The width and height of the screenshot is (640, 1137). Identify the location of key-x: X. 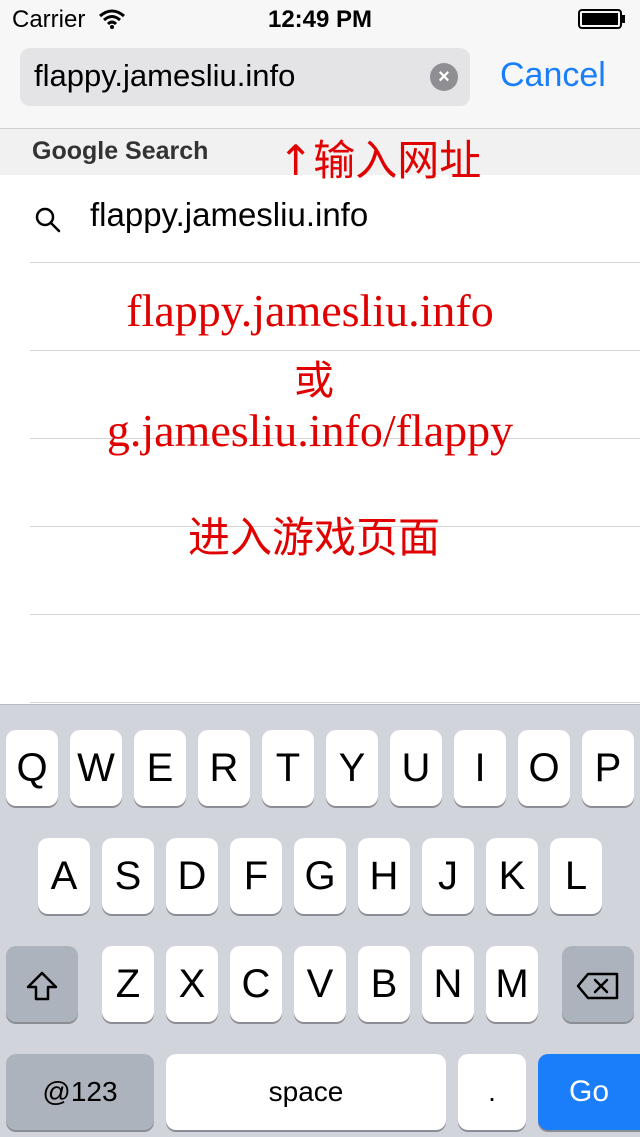
(192, 984).